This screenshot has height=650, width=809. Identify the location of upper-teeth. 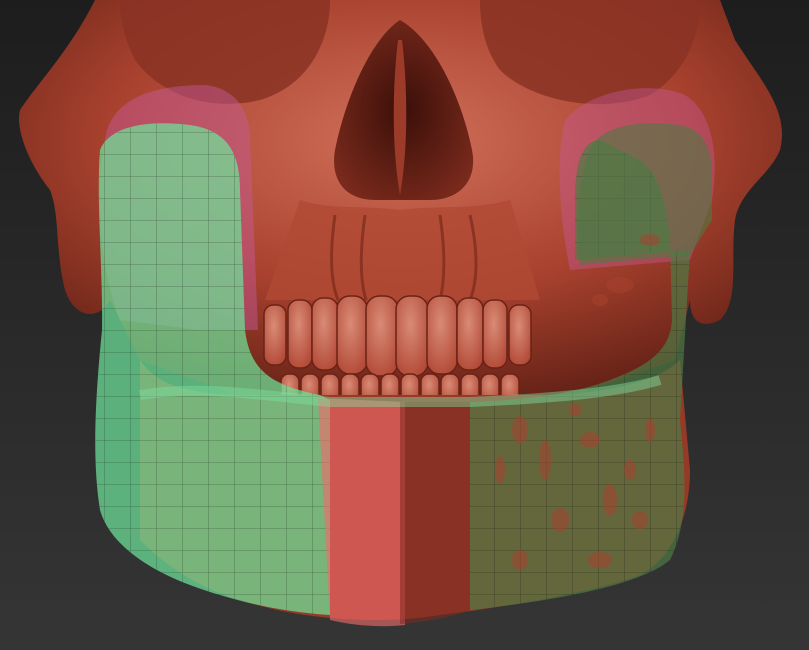
(397, 336).